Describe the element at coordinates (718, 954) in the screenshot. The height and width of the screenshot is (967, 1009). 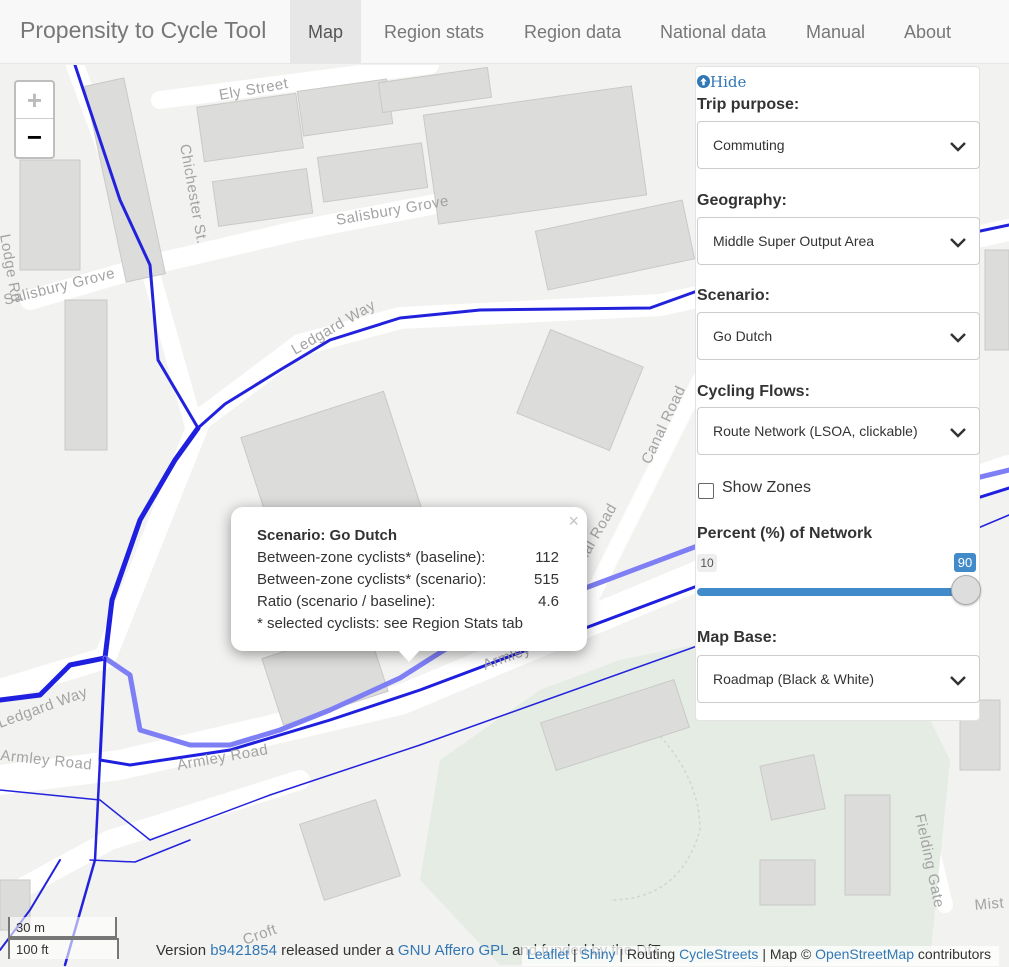
I see `cyclestreets-link: CycleStreets` at that location.